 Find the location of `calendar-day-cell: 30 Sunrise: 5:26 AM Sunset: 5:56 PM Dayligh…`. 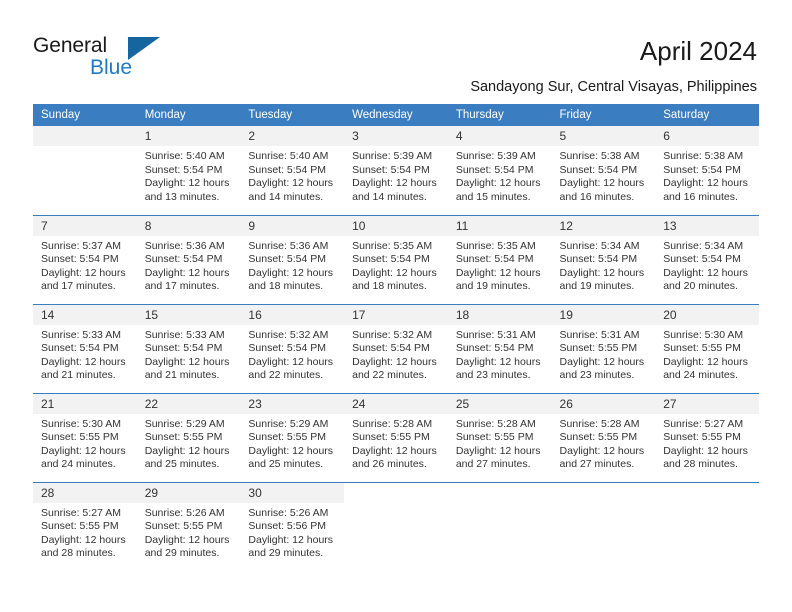

calendar-day-cell: 30 Sunrise: 5:26 AM Sunset: 5:56 PM Dayligh… is located at coordinates (292, 526).